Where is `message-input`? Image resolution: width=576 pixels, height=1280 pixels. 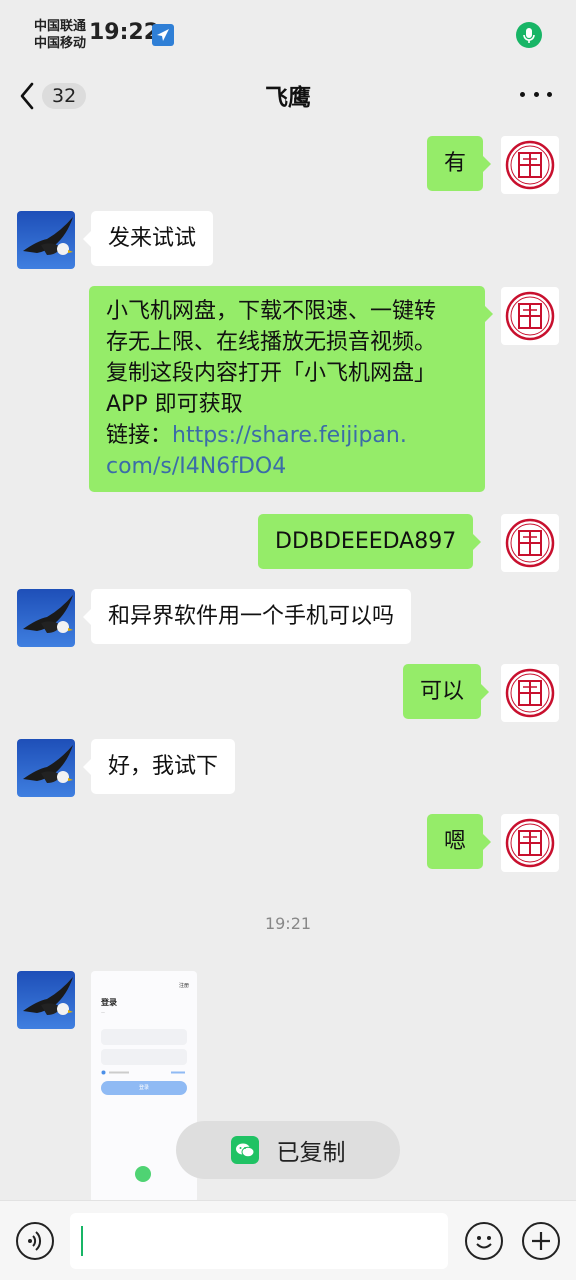
message-input is located at coordinates (259, 1241).